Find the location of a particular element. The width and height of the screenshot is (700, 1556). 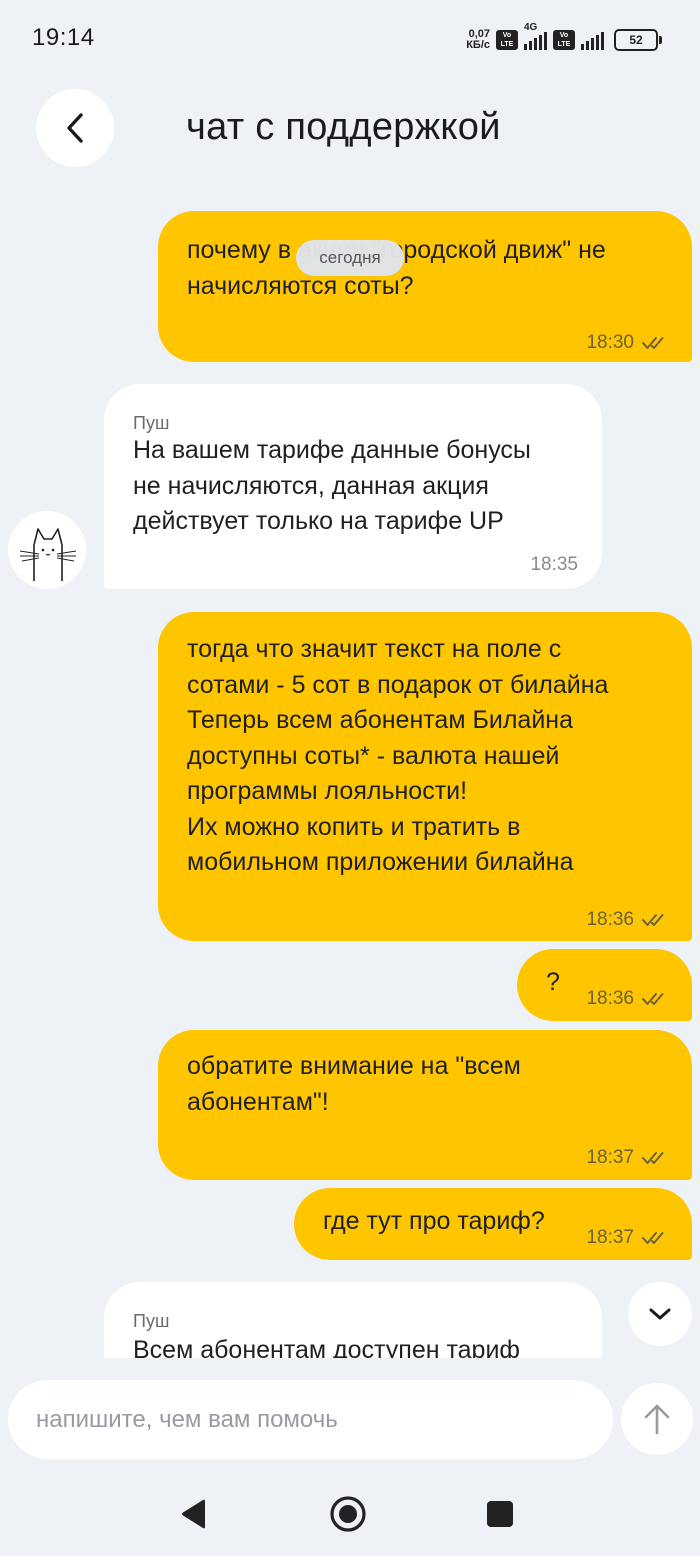

avatar is located at coordinates (47, 550).